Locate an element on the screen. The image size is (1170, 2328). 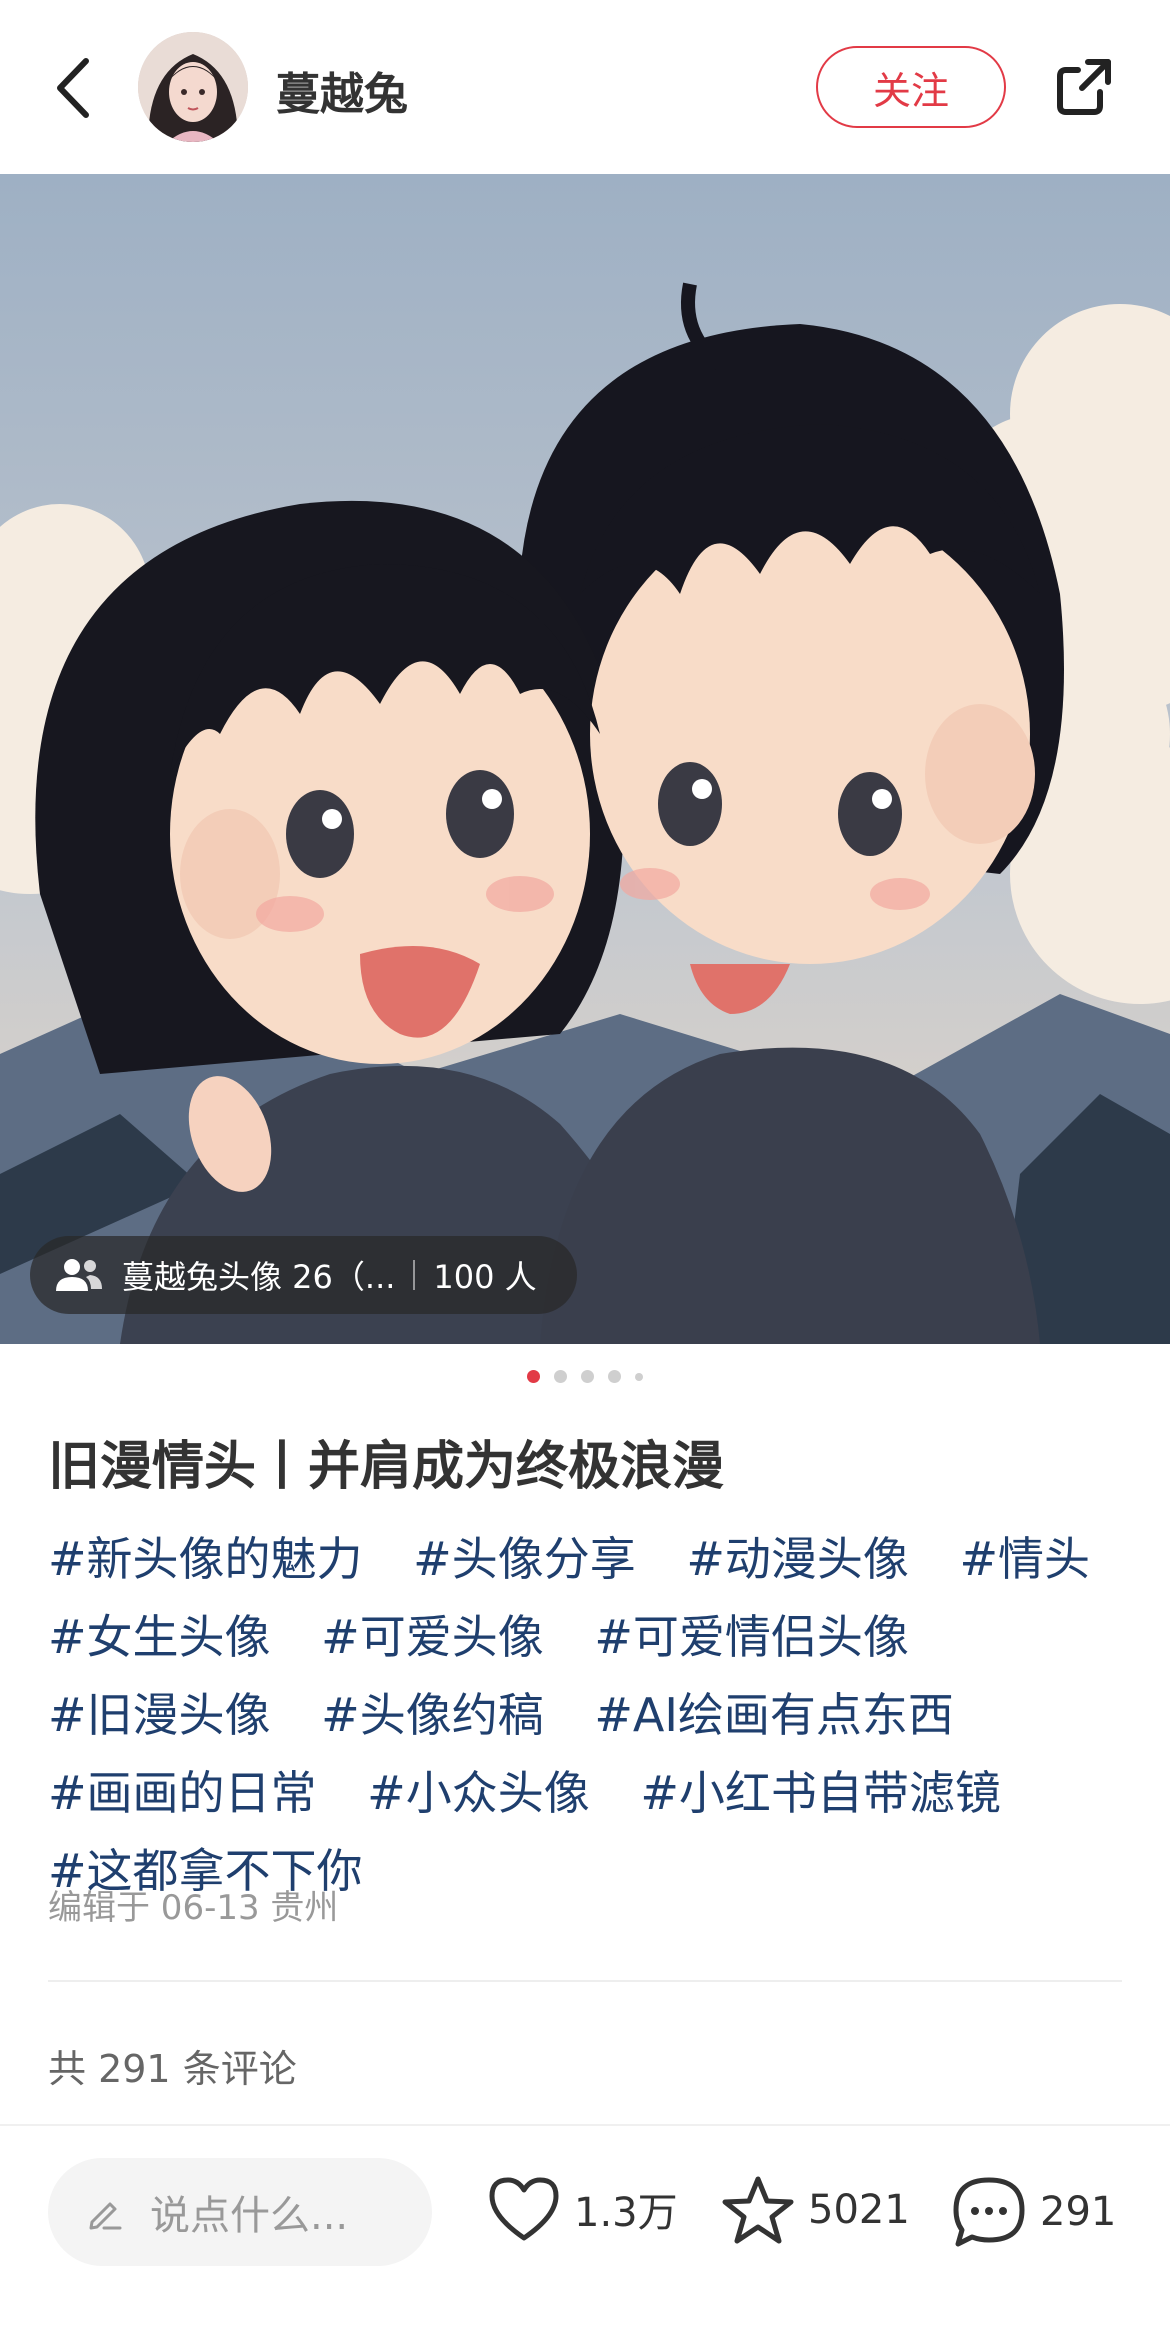
hashtag: #小众头像 is located at coordinates (478, 1793).